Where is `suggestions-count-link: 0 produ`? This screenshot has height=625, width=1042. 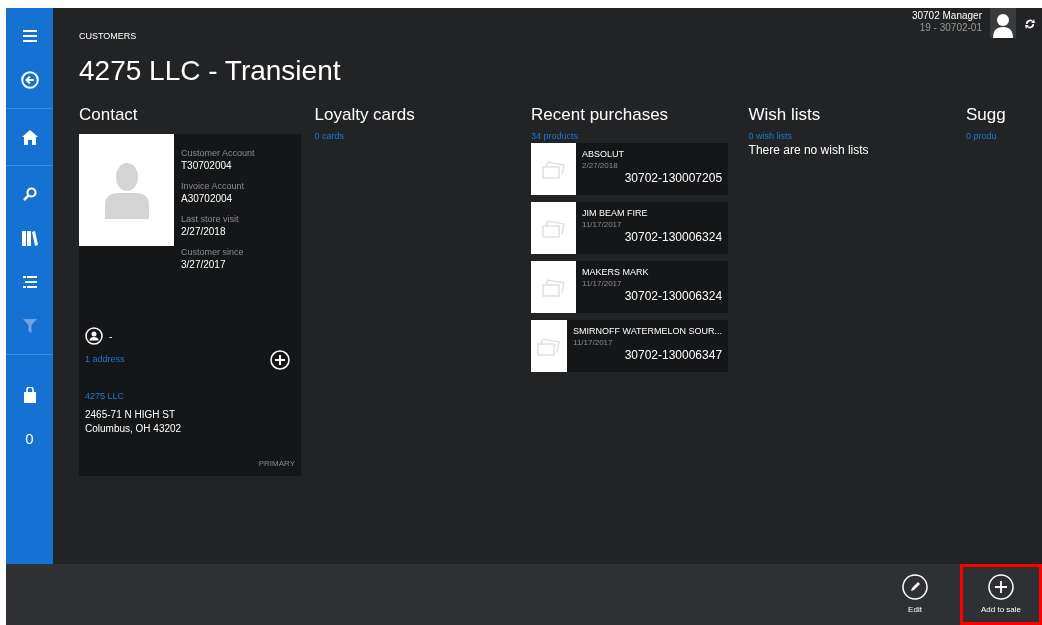 suggestions-count-link: 0 produ is located at coordinates (1004, 136).